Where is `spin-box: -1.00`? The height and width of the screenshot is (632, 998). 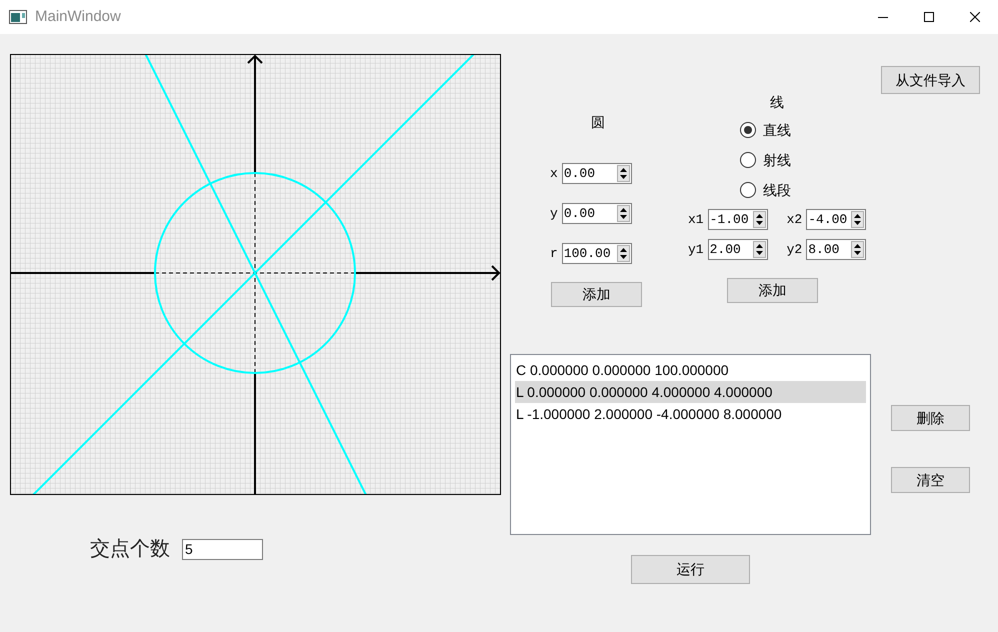
spin-box: -1.00 is located at coordinates (738, 219).